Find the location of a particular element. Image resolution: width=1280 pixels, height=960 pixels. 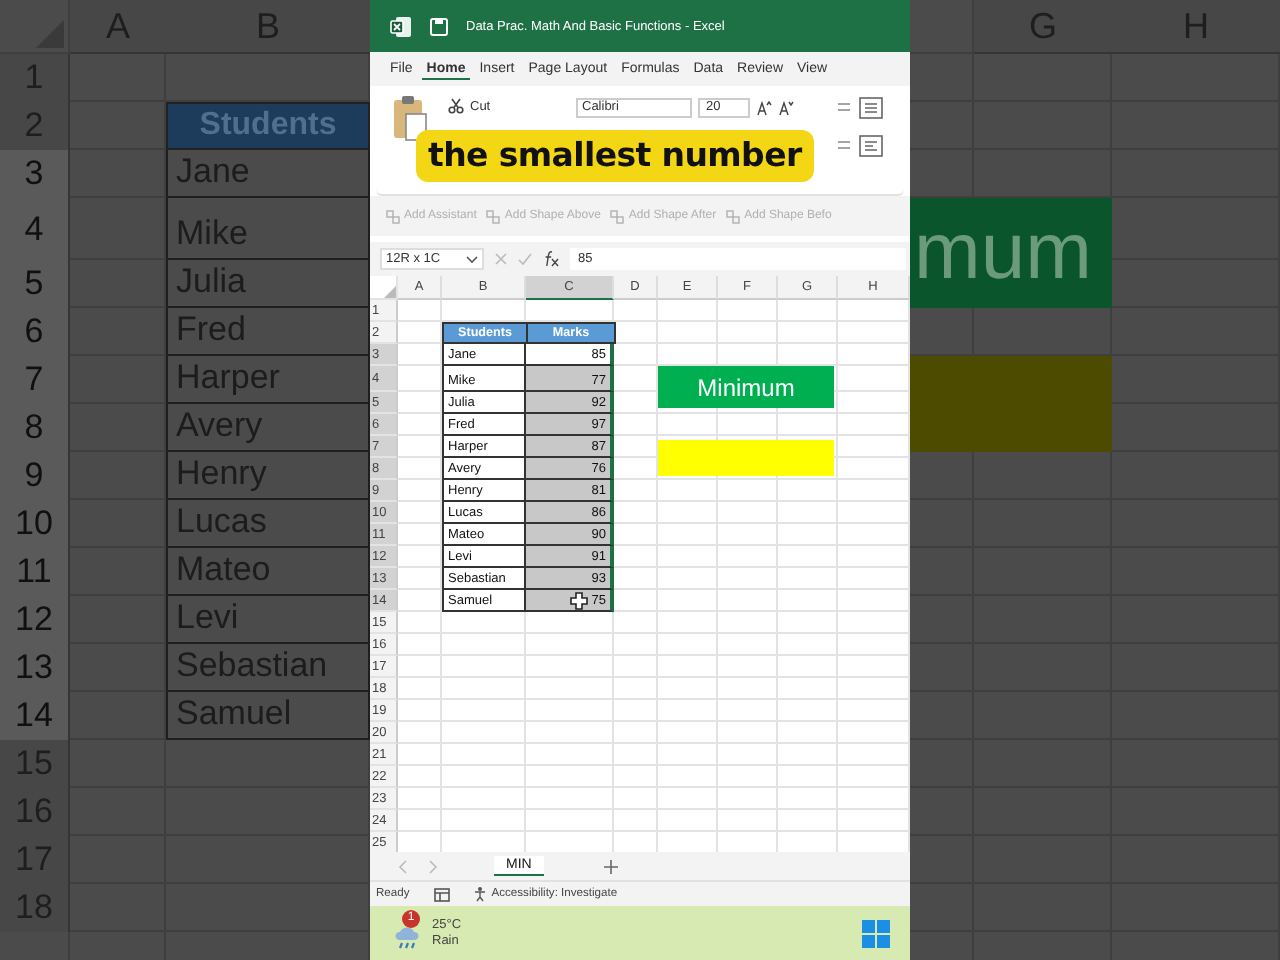

excel-logo-icon is located at coordinates (401, 26).